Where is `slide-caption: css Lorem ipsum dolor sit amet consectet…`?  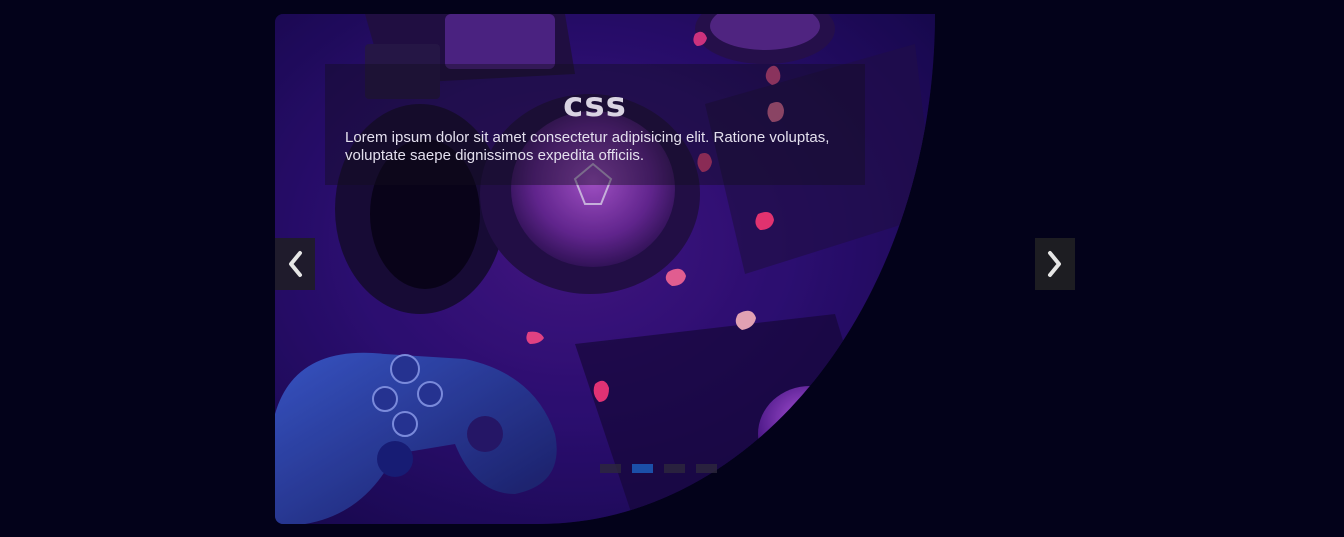
slide-caption: css Lorem ipsum dolor sit amet consectet… is located at coordinates (595, 124).